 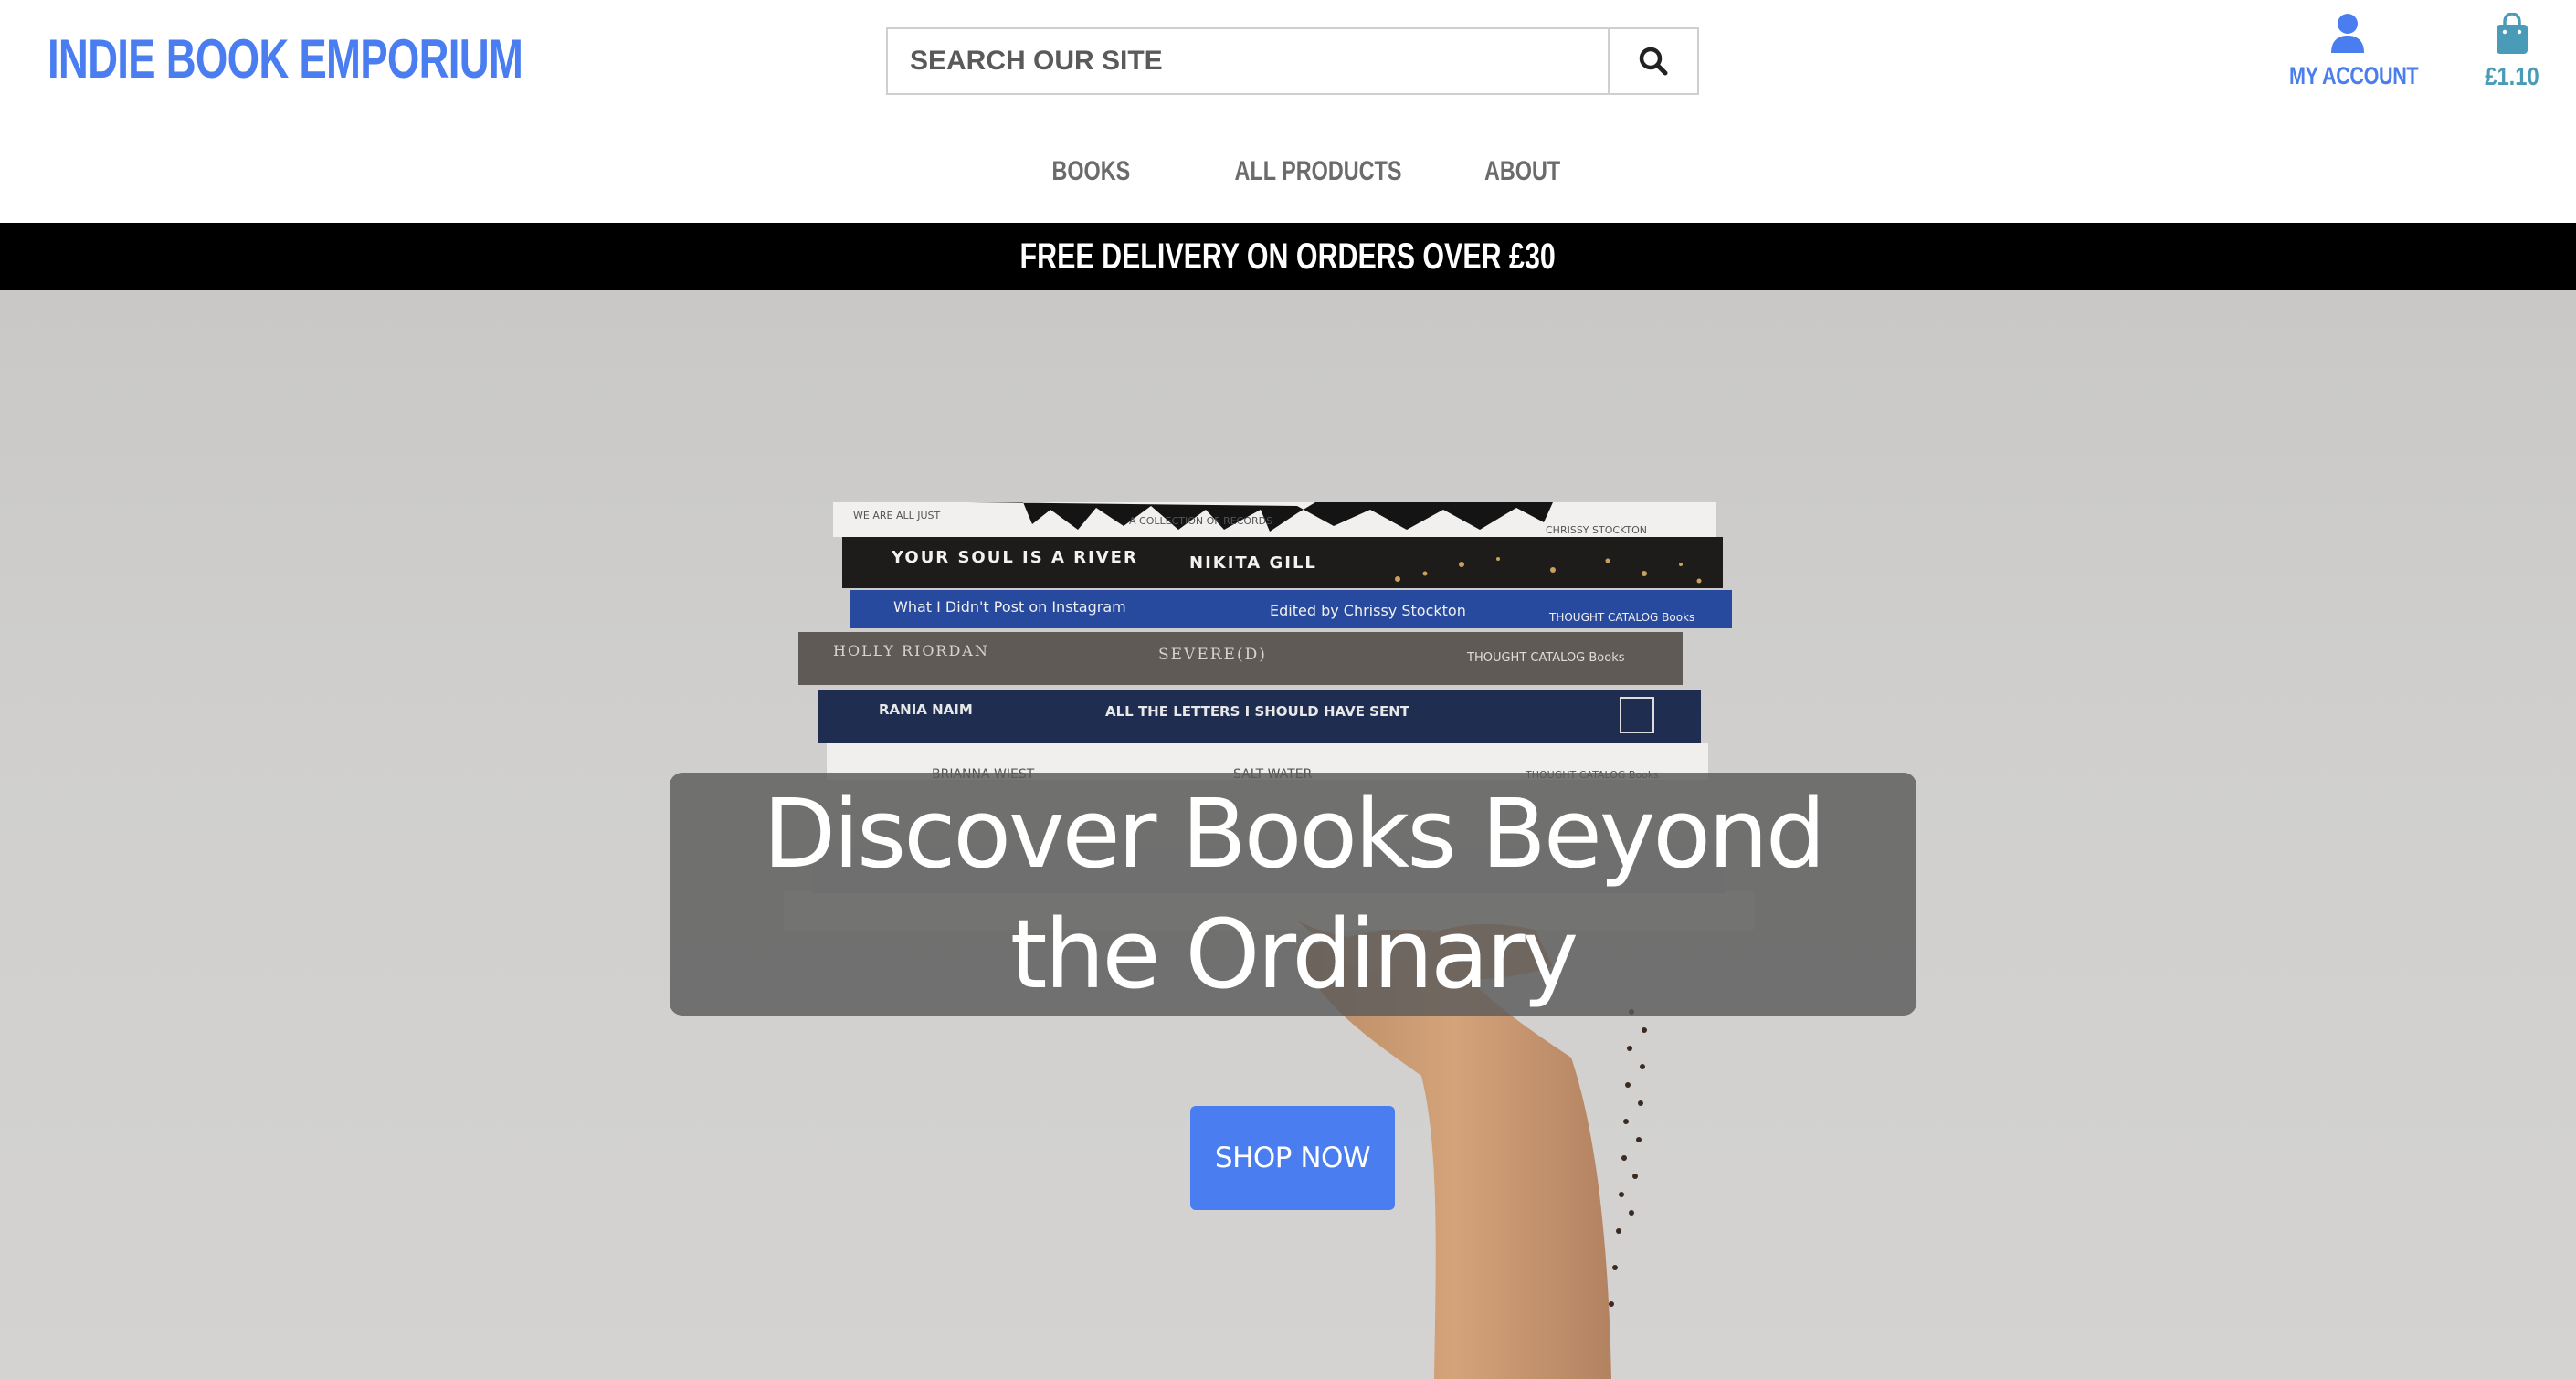 I want to click on delivery-banner-text: FREE DELIVERY ON ORDERS OVER £30, so click(x=1288, y=257).